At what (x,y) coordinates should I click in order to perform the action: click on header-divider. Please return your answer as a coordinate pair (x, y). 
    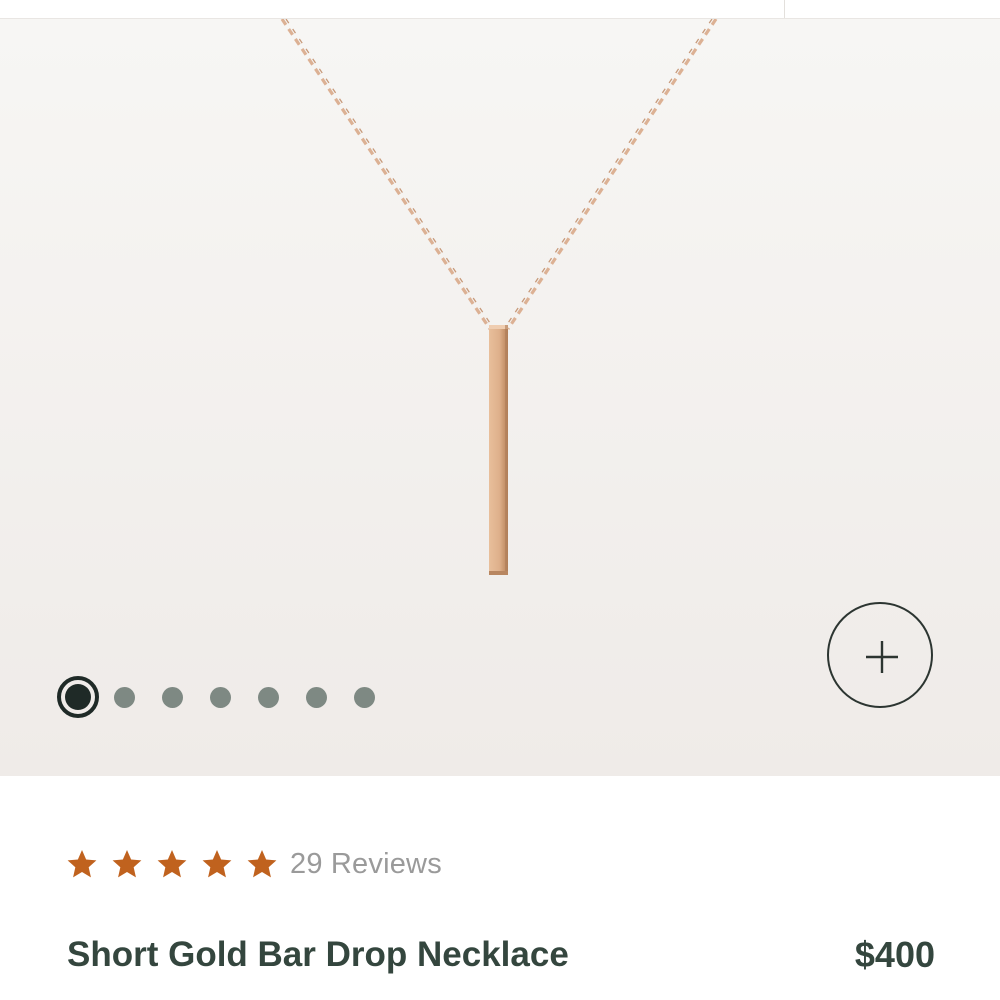
    Looking at the image, I should click on (784, 9).